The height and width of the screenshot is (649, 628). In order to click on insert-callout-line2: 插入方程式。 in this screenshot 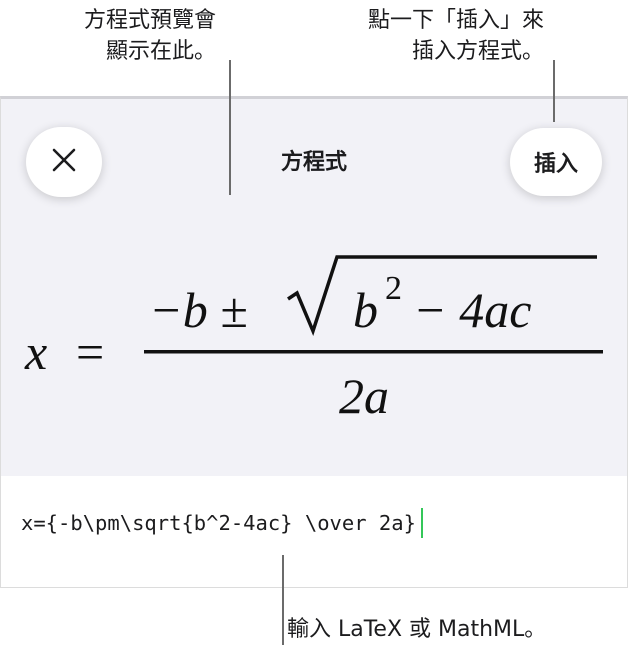, I will do `click(477, 51)`.